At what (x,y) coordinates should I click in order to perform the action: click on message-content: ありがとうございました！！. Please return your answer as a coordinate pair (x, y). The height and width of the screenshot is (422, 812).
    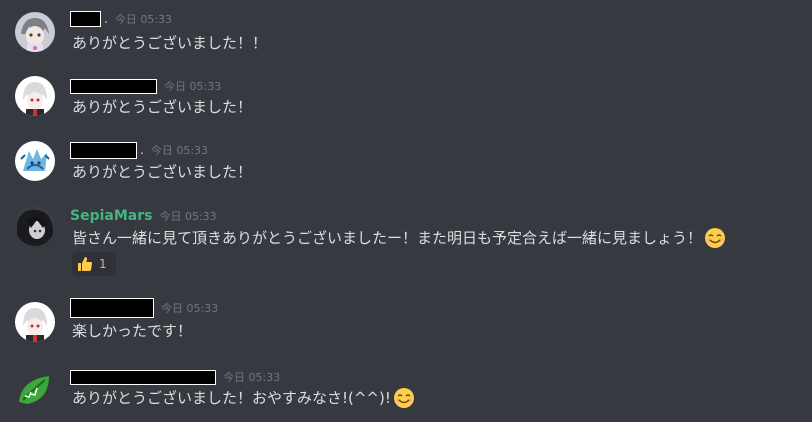
    Looking at the image, I should click on (170, 43).